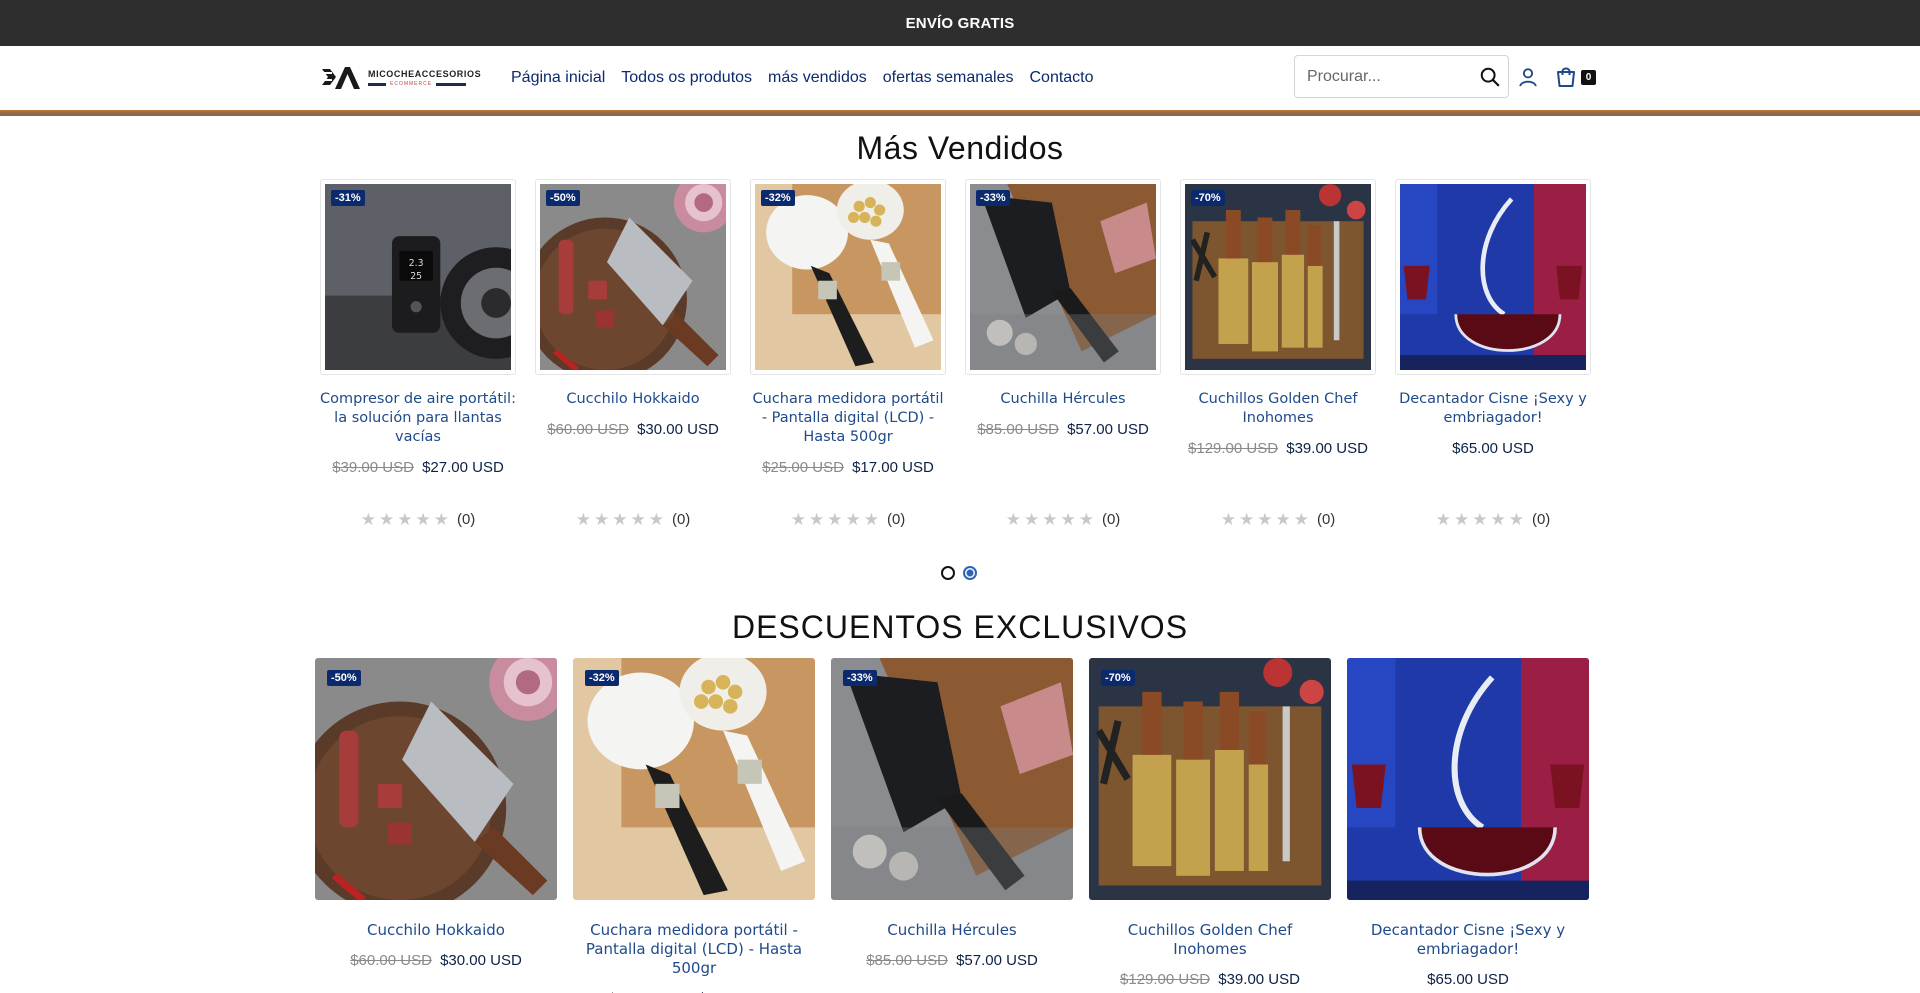  Describe the element at coordinates (602, 678) in the screenshot. I see `discount-badge: -32%` at that location.